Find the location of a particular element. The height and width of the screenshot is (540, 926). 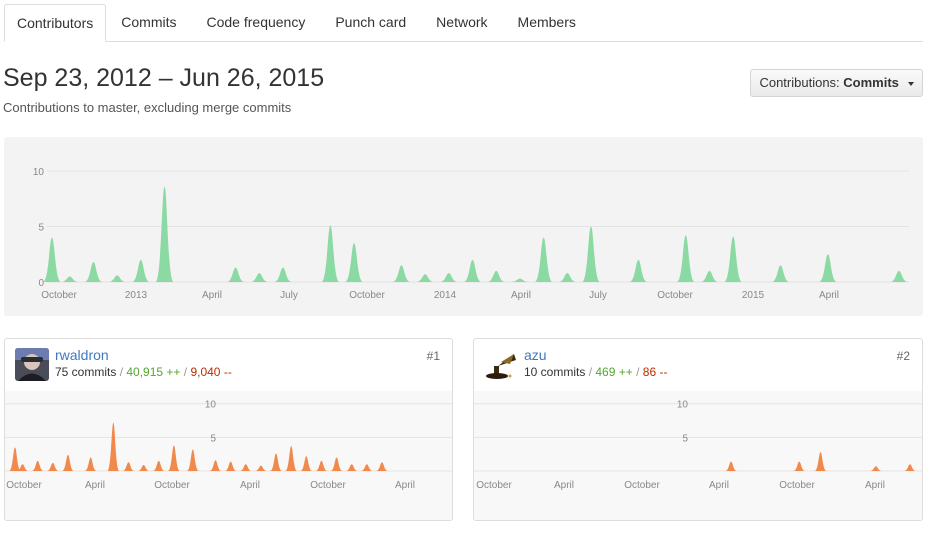

date-range-title: Sep 23, 2012 – Jun 26, 2015 is located at coordinates (164, 78).